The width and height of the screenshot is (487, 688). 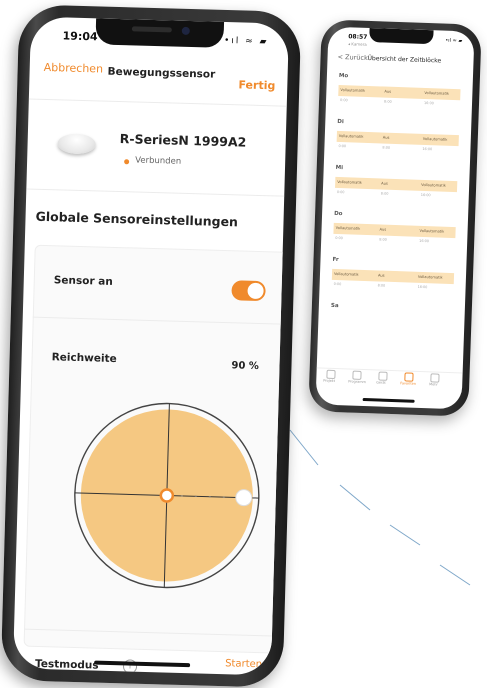 I want to click on tab-project-icon, so click(x=331, y=374).